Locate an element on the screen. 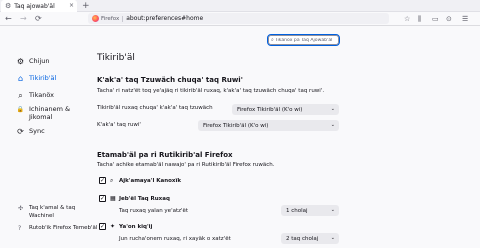 This screenshot has width=480, height=248. new-tabs-label: K'ak'a' taq ruwi' is located at coordinates (119, 125).